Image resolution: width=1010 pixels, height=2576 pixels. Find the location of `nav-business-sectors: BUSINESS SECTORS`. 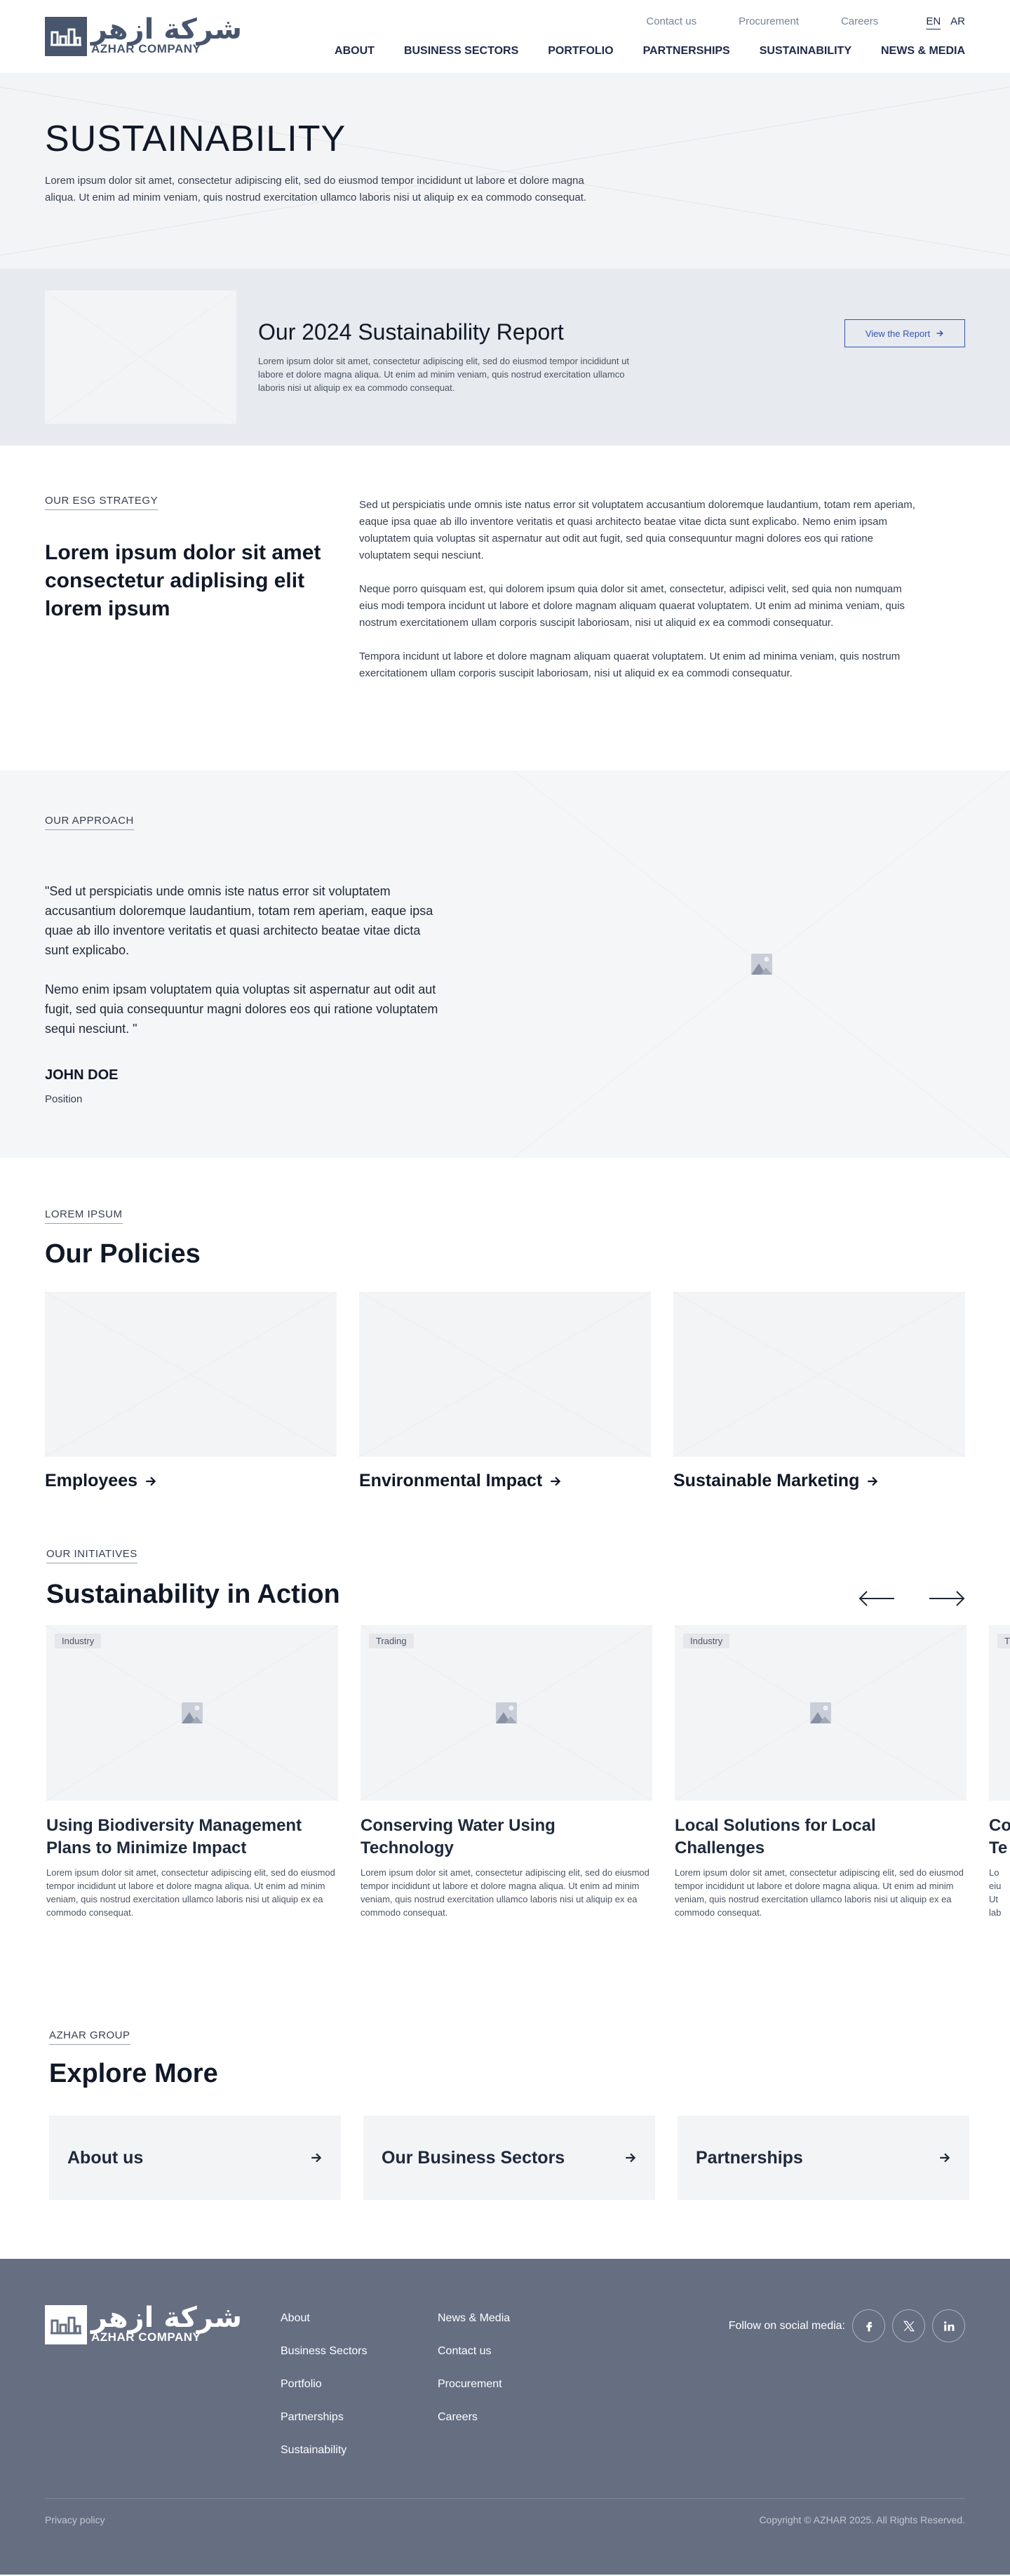

nav-business-sectors: BUSINESS SECTORS is located at coordinates (461, 51).